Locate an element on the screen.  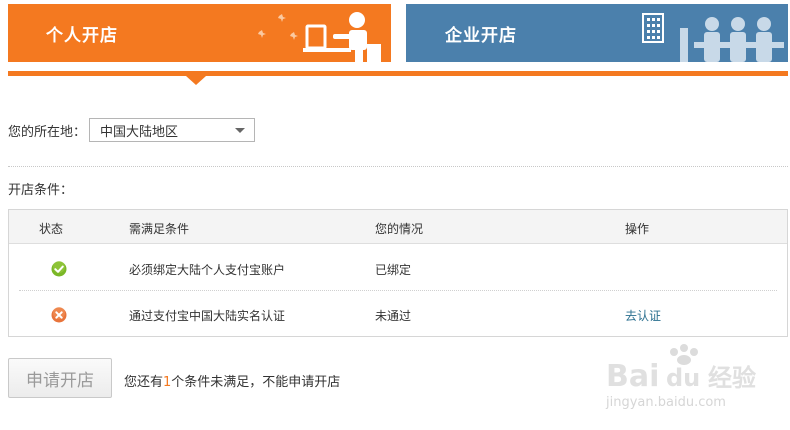
chevron-down-icon is located at coordinates (240, 130).